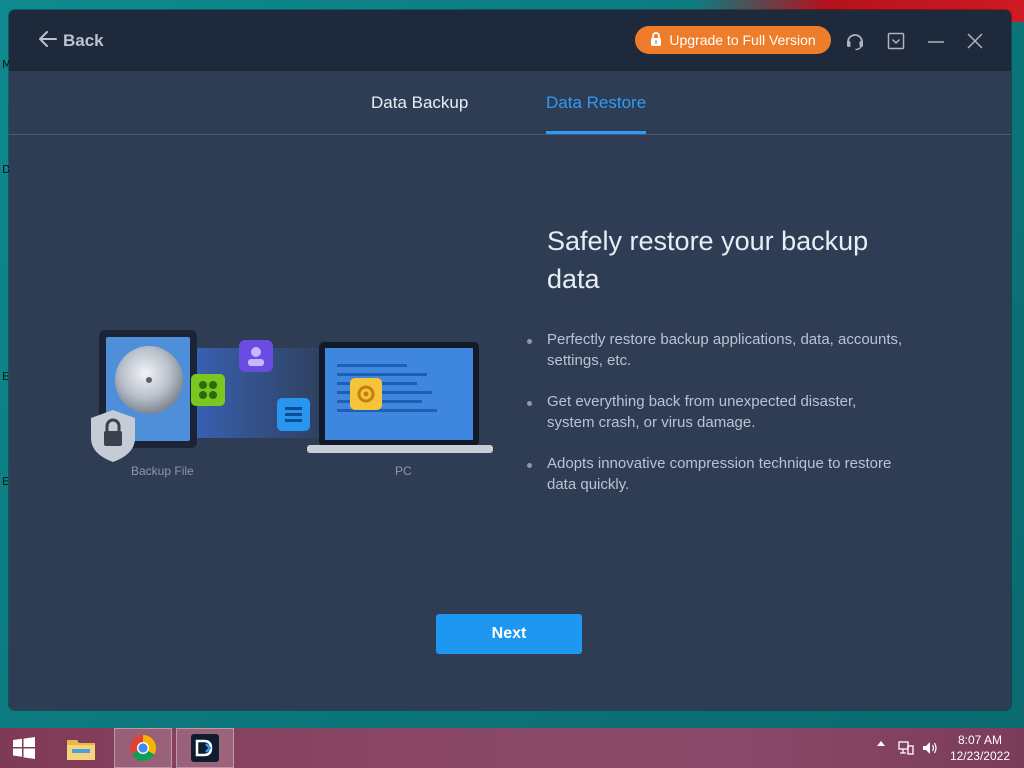 This screenshot has height=768, width=1024. Describe the element at coordinates (656, 40) in the screenshot. I see `lock-icon` at that location.